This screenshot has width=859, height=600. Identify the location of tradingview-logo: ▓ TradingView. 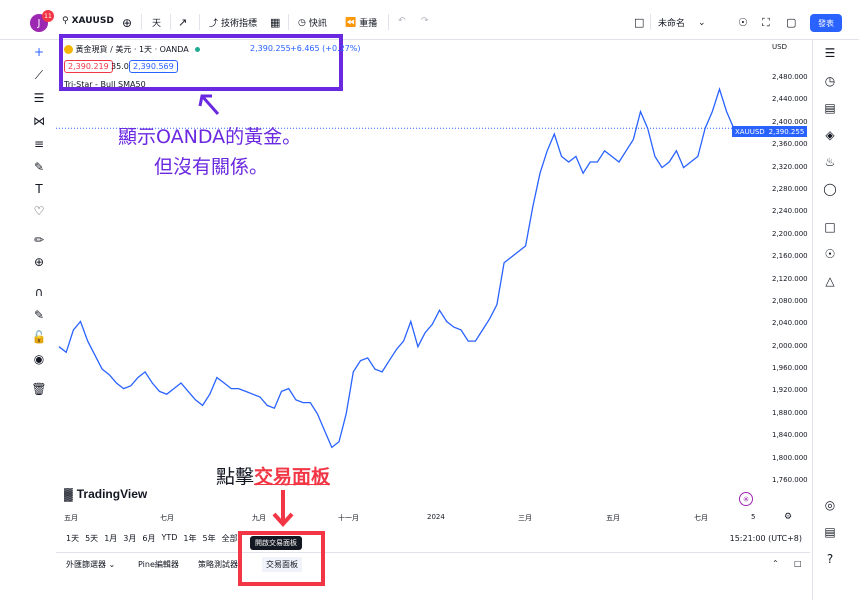
(106, 494).